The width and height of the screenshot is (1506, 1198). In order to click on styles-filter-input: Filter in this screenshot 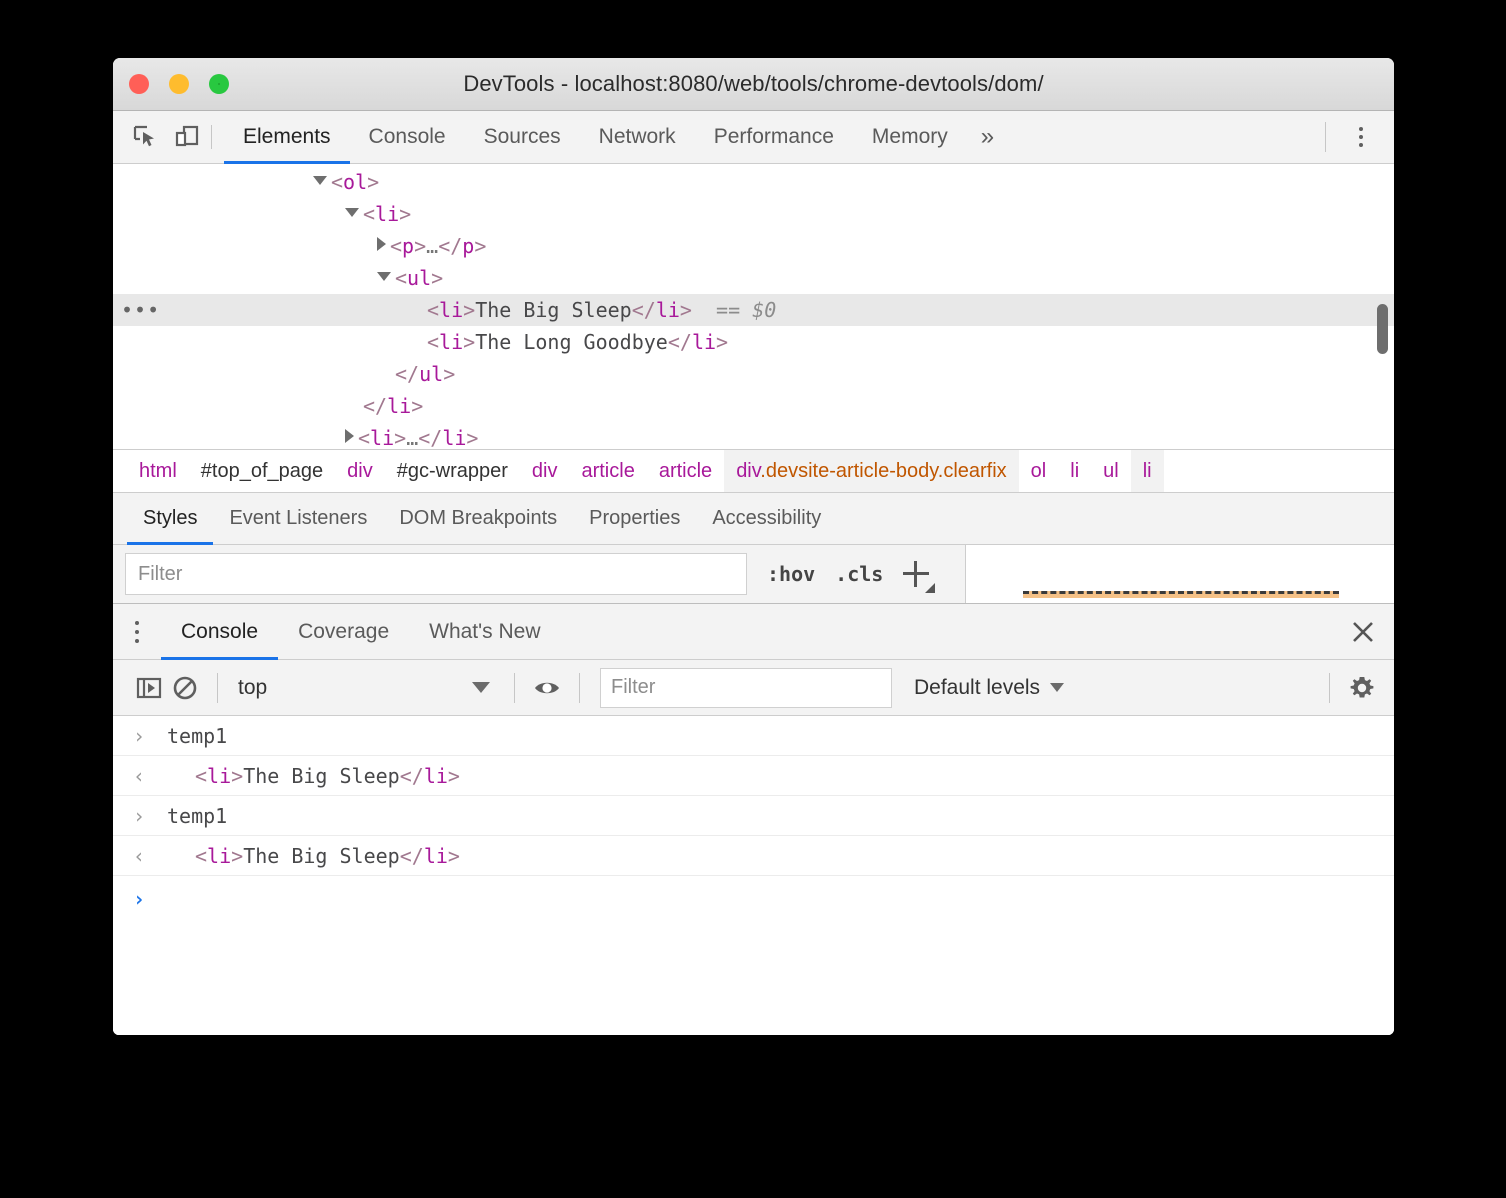, I will do `click(436, 574)`.